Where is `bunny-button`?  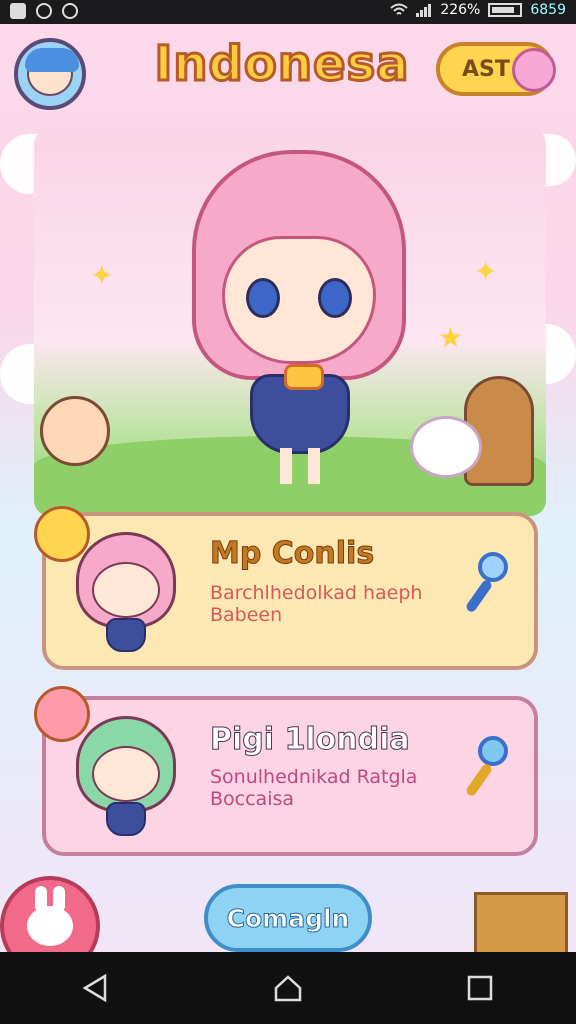
bunny-button is located at coordinates (50, 914).